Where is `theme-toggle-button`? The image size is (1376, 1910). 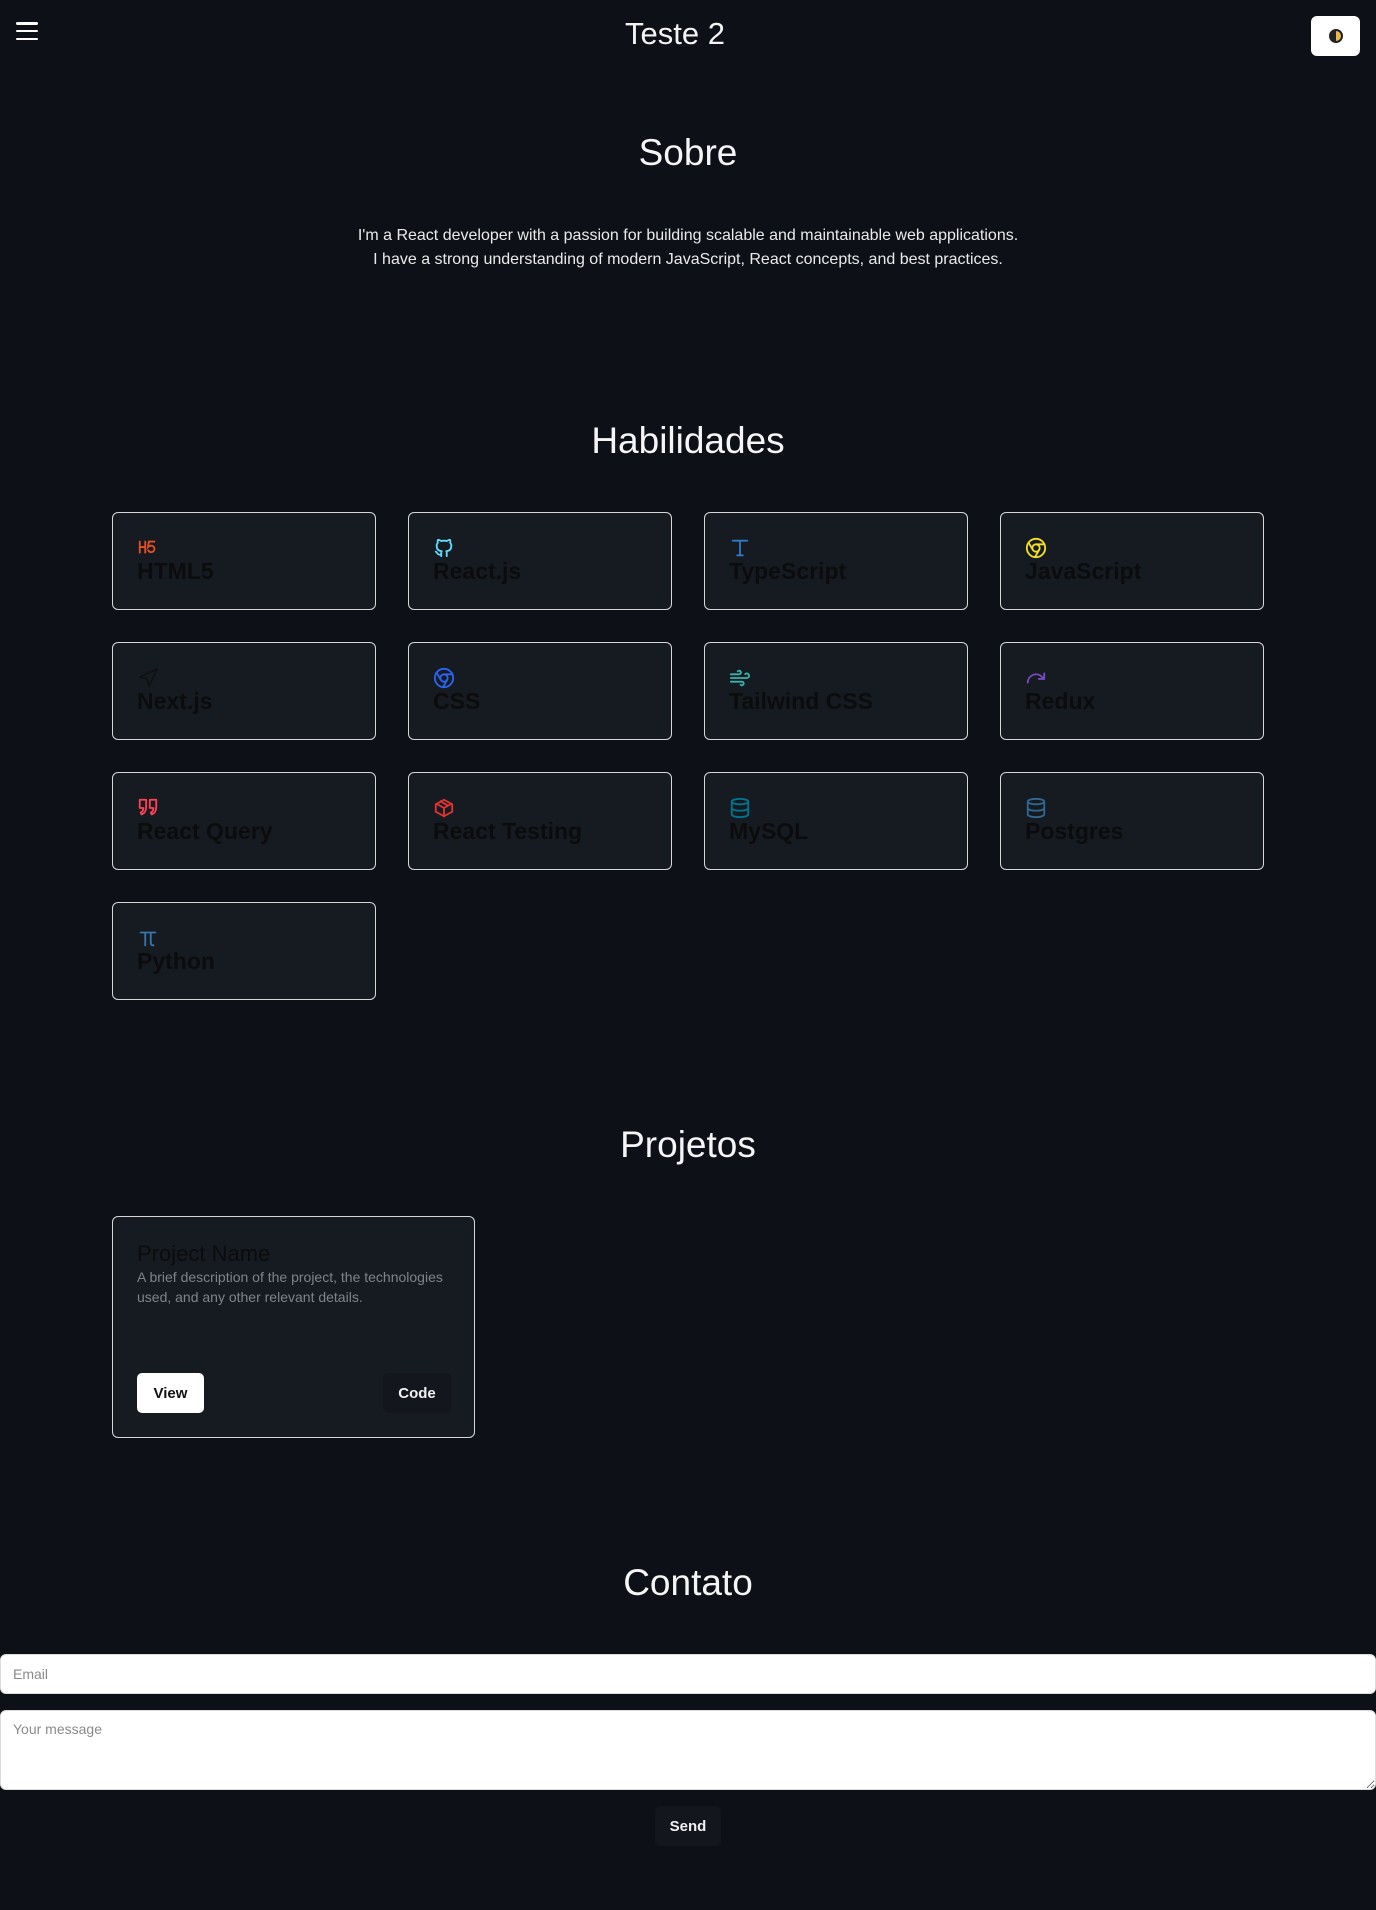
theme-toggle-button is located at coordinates (1335, 36).